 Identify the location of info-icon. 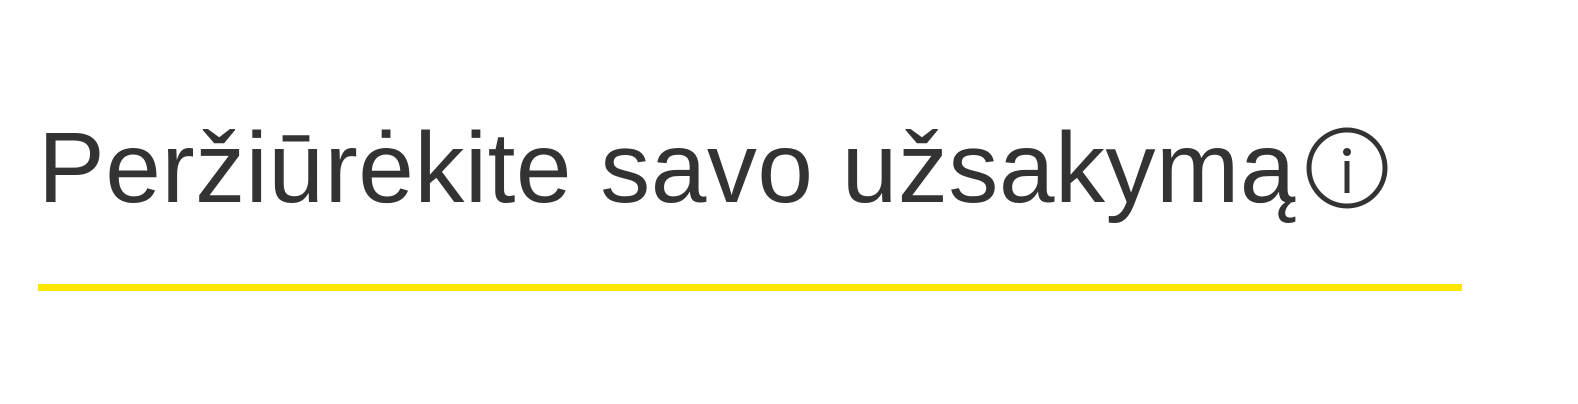
(1347, 168).